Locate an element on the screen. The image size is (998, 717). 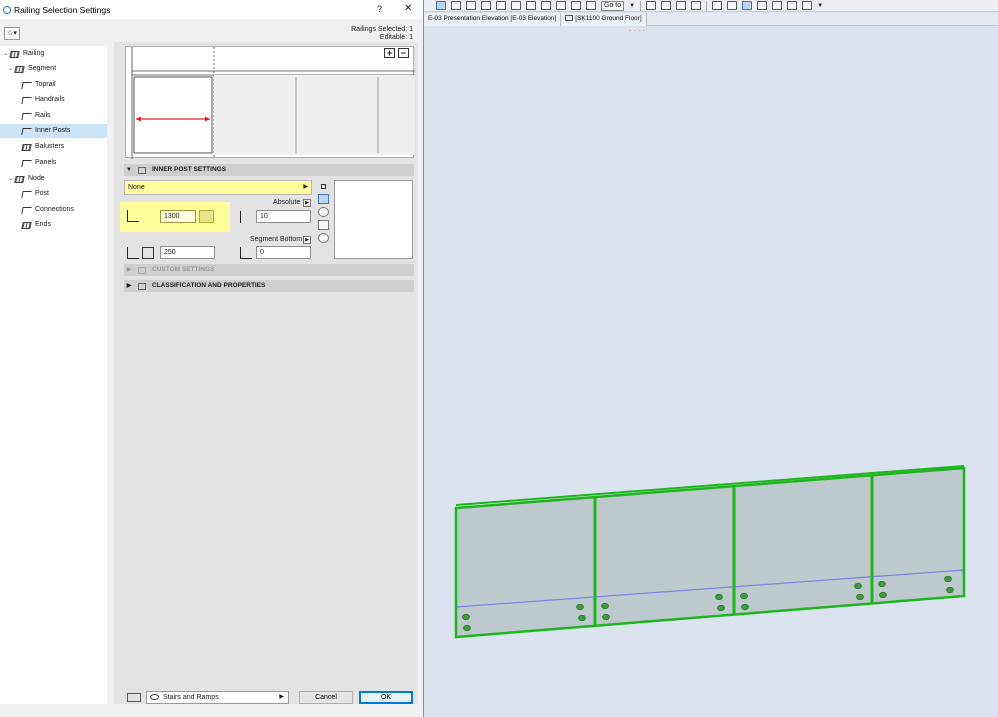
section-title: INNER POST SETTINGS is located at coordinates (189, 169).